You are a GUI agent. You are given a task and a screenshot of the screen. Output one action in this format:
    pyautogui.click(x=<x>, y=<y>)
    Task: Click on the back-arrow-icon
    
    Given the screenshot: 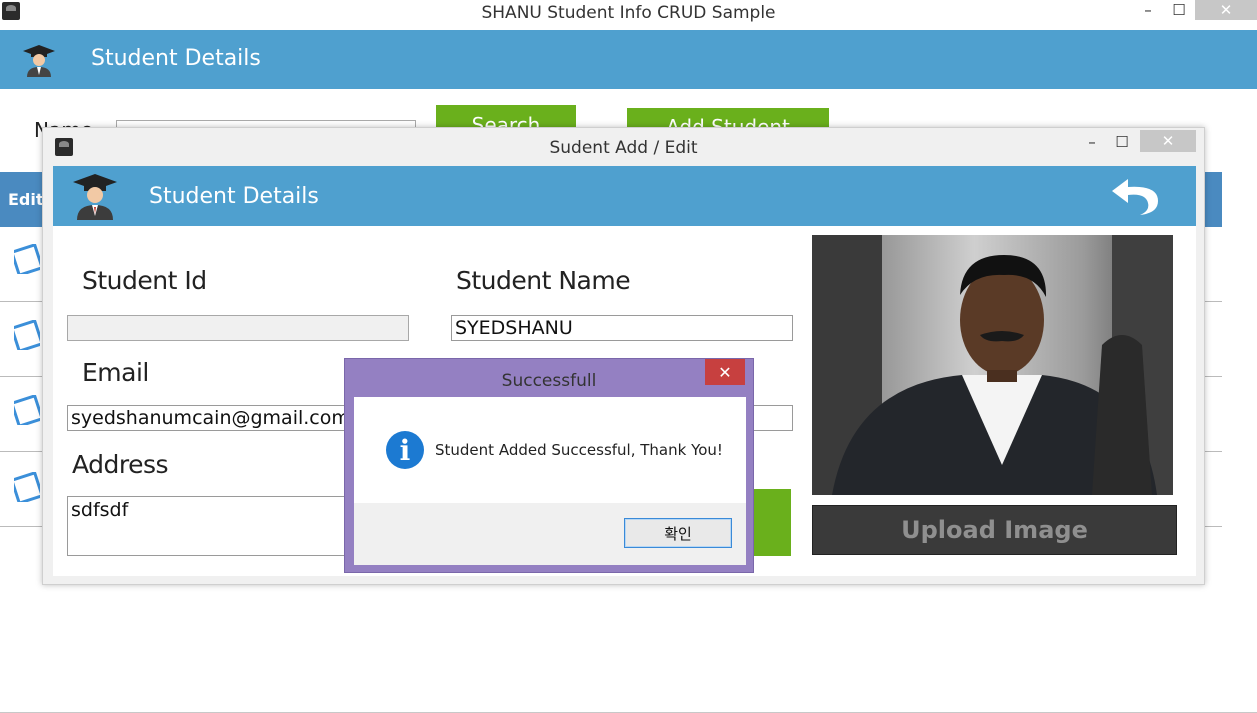 What is the action you would take?
    pyautogui.click(x=1135, y=197)
    